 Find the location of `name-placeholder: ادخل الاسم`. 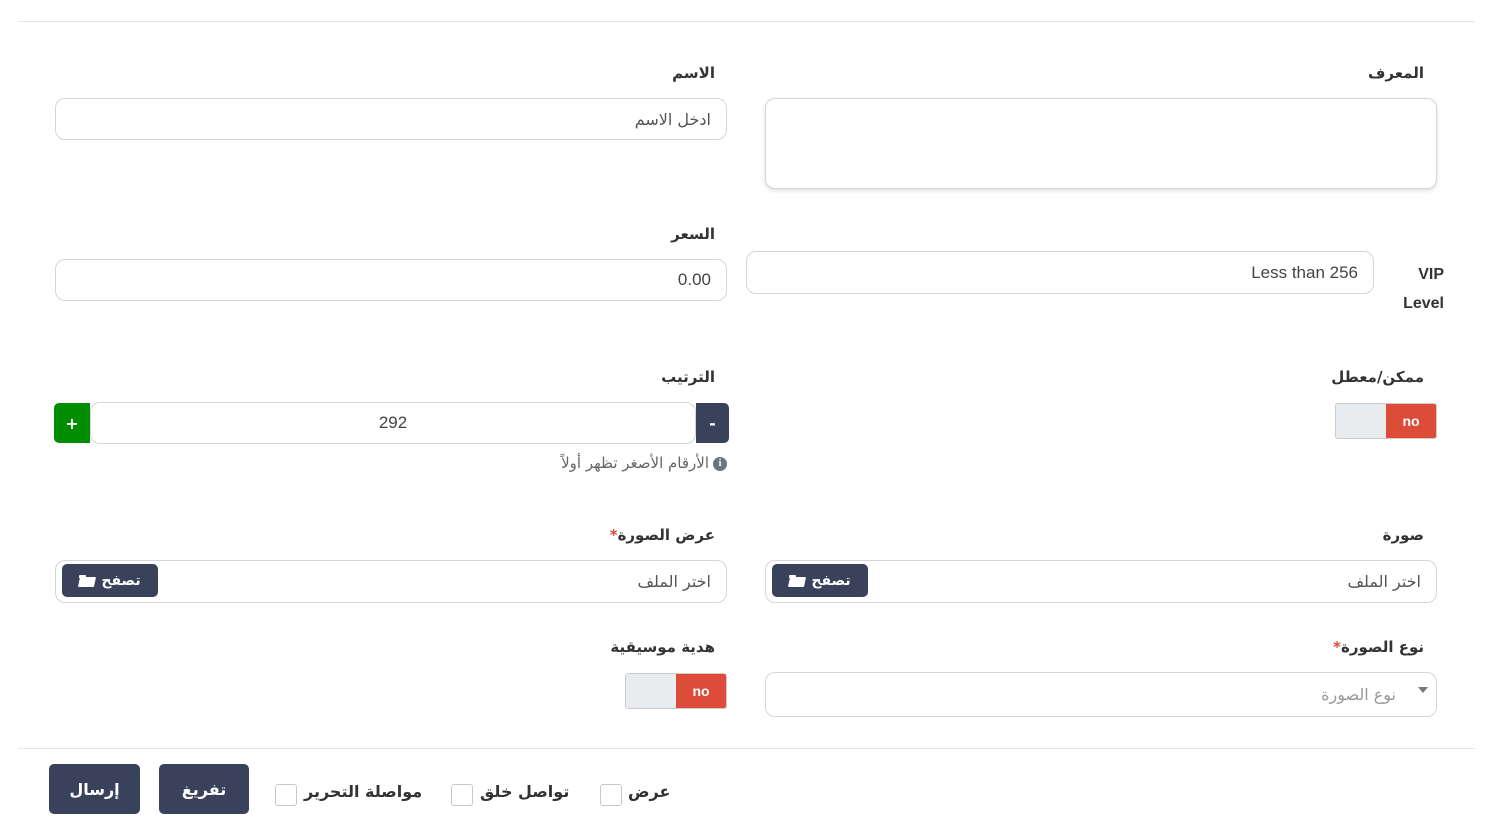

name-placeholder: ادخل الاسم is located at coordinates (672, 119).